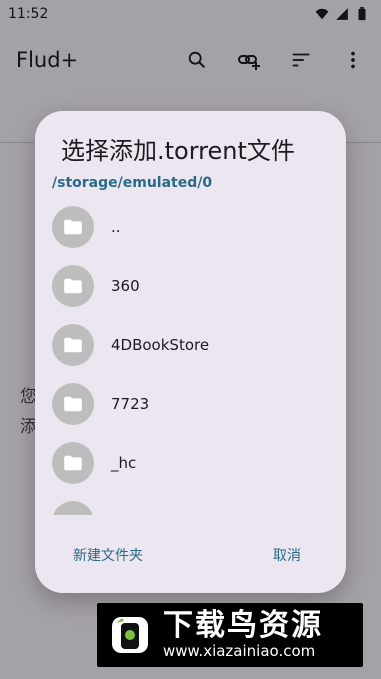 Image resolution: width=381 pixels, height=679 pixels. I want to click on watermark-title: 下载鸟资源, so click(243, 625).